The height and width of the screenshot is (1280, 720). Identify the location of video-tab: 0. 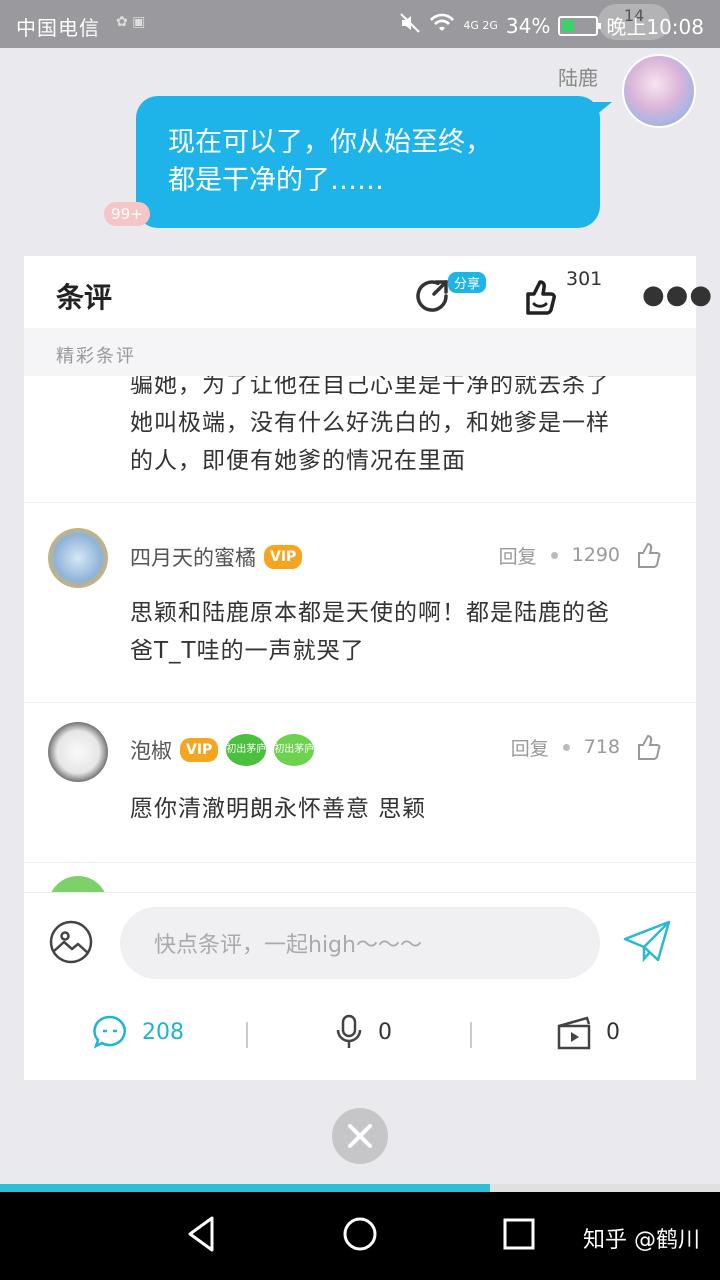
(588, 1032).